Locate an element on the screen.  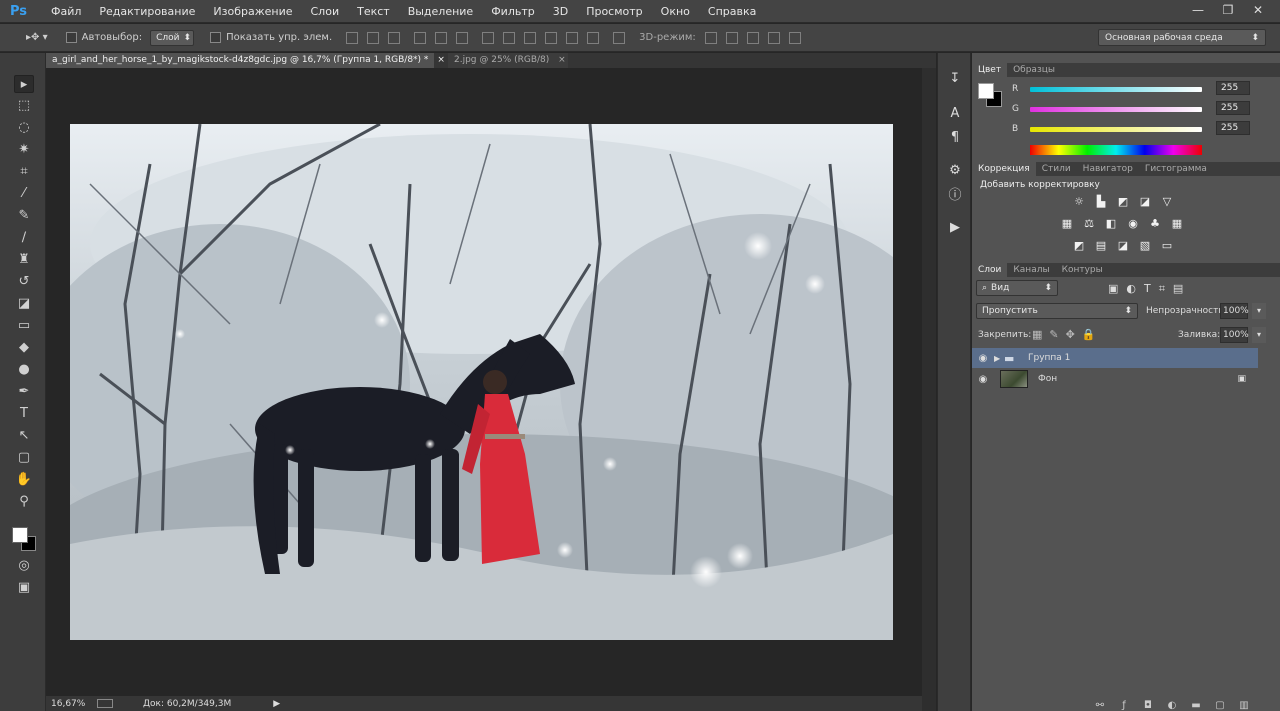
lock-icons: ▦✎✥🔒 is located at coordinates (1067, 334).